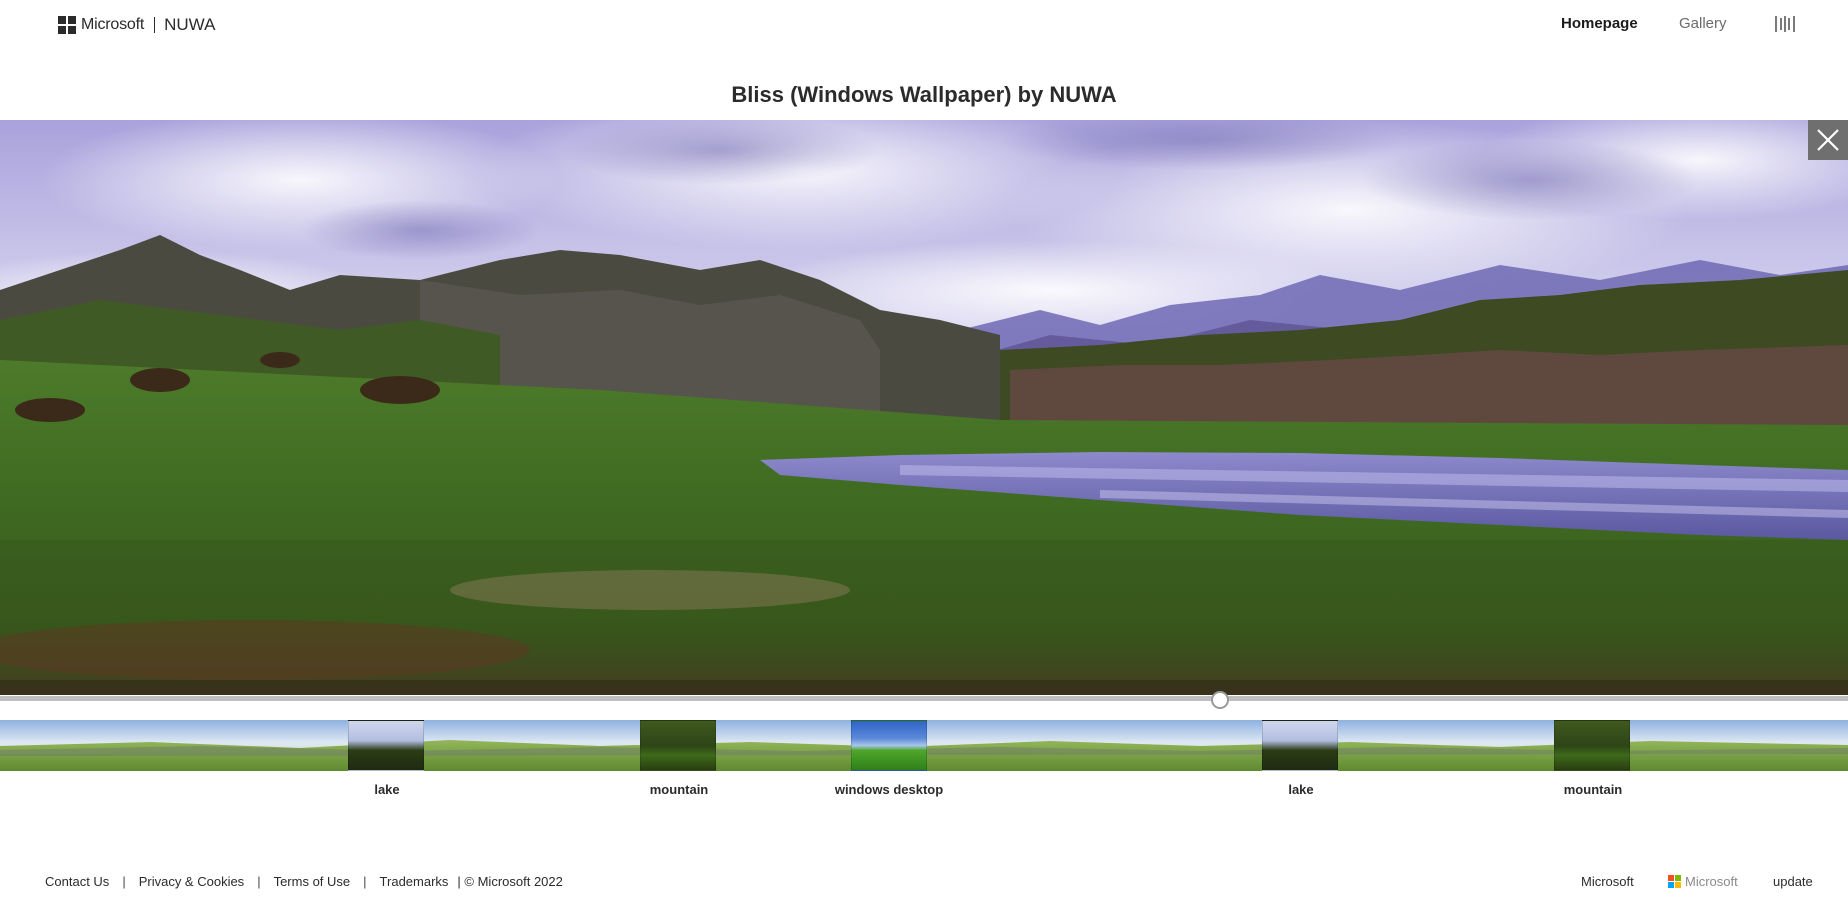 The height and width of the screenshot is (902, 1848). What do you see at coordinates (889, 790) in the screenshot?
I see `thumbnail-label: windows desktop` at bounding box center [889, 790].